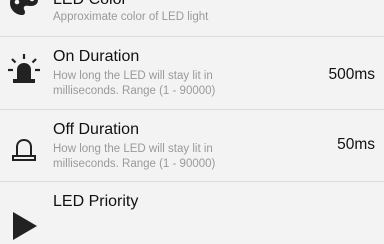 This screenshot has height=244, width=384. I want to click on led-off-icon, so click(24, 149).